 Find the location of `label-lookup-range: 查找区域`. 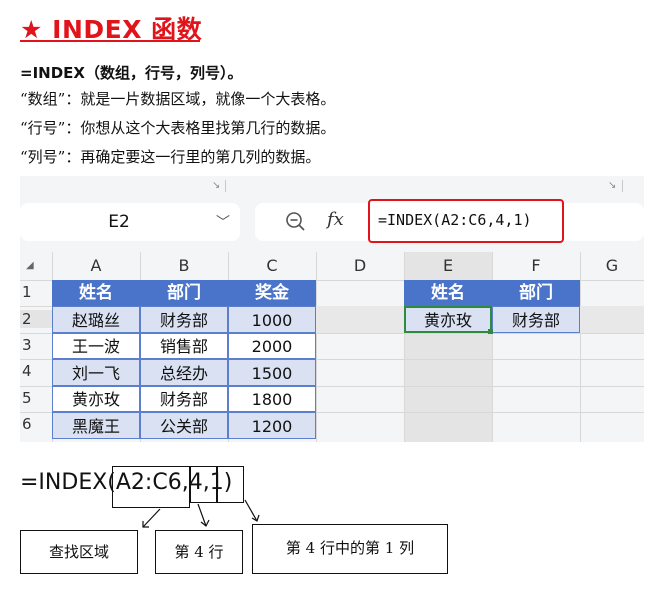

label-lookup-range: 查找区域 is located at coordinates (79, 552).